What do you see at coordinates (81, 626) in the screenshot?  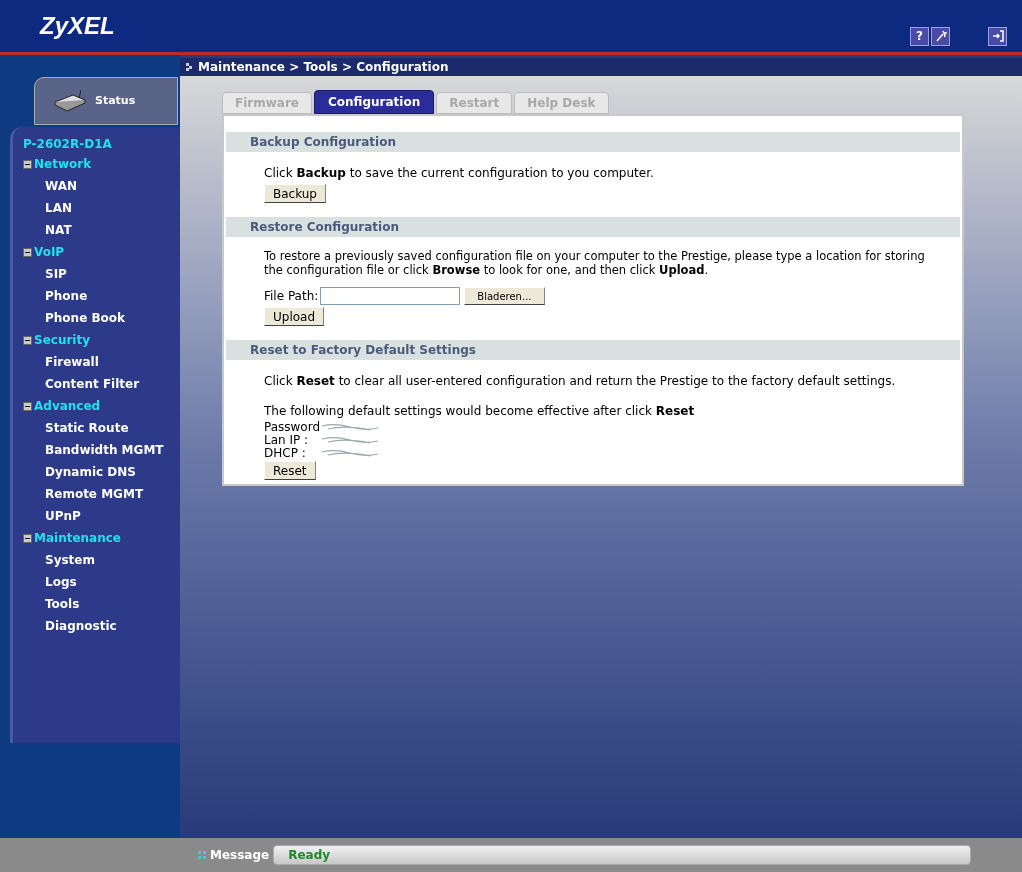 I see `nav-item: Diagnostic` at bounding box center [81, 626].